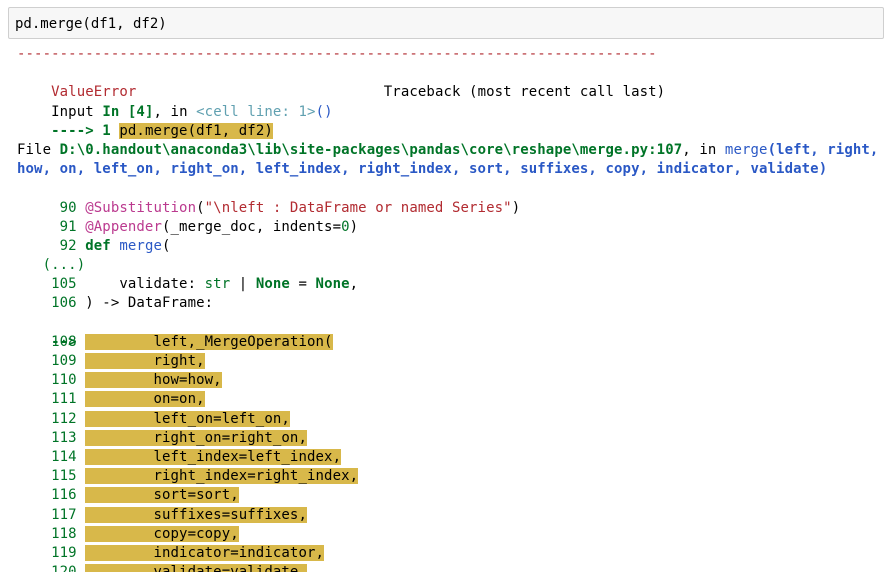  Describe the element at coordinates (452, 399) in the screenshot. I see `highlighted-source-line: 111 on=on,` at that location.